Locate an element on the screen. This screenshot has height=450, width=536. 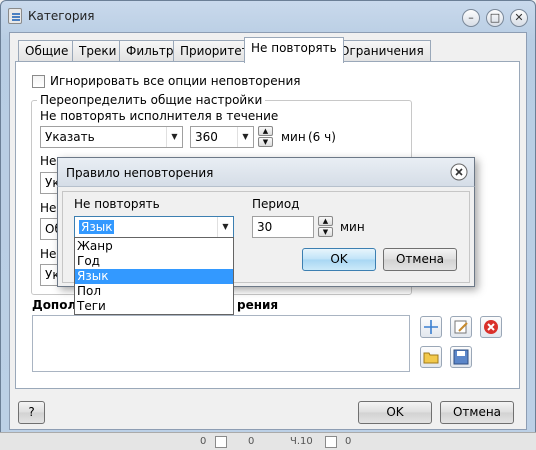
delete-icon is located at coordinates (491, 327).